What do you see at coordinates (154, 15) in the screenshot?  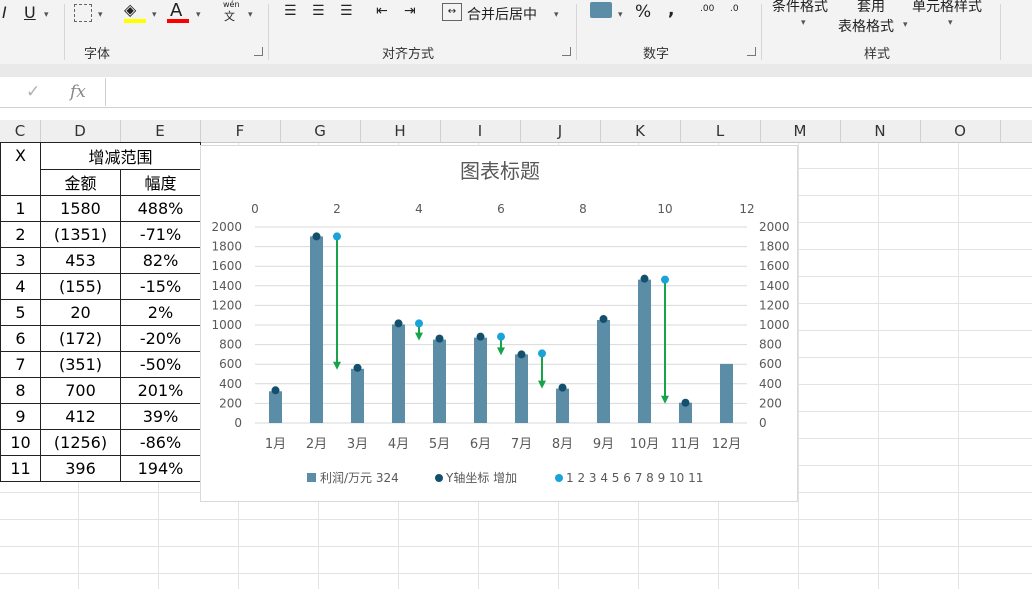 I see `fill-color-dropdown-icon: ▾` at bounding box center [154, 15].